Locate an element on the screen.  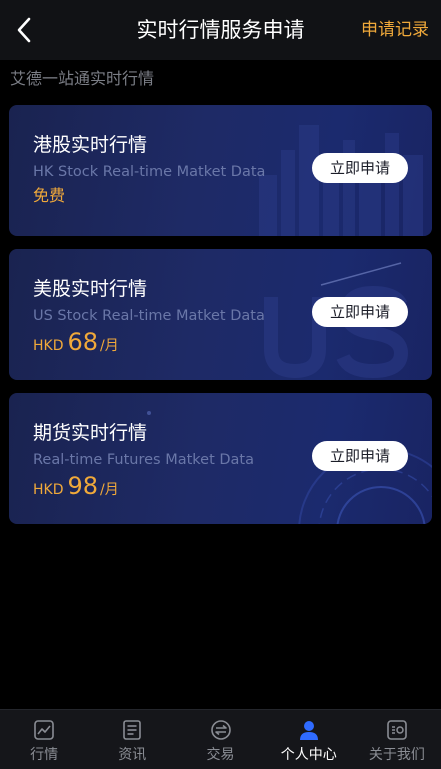
card-title: 美股实时行情 is located at coordinates (90, 289).